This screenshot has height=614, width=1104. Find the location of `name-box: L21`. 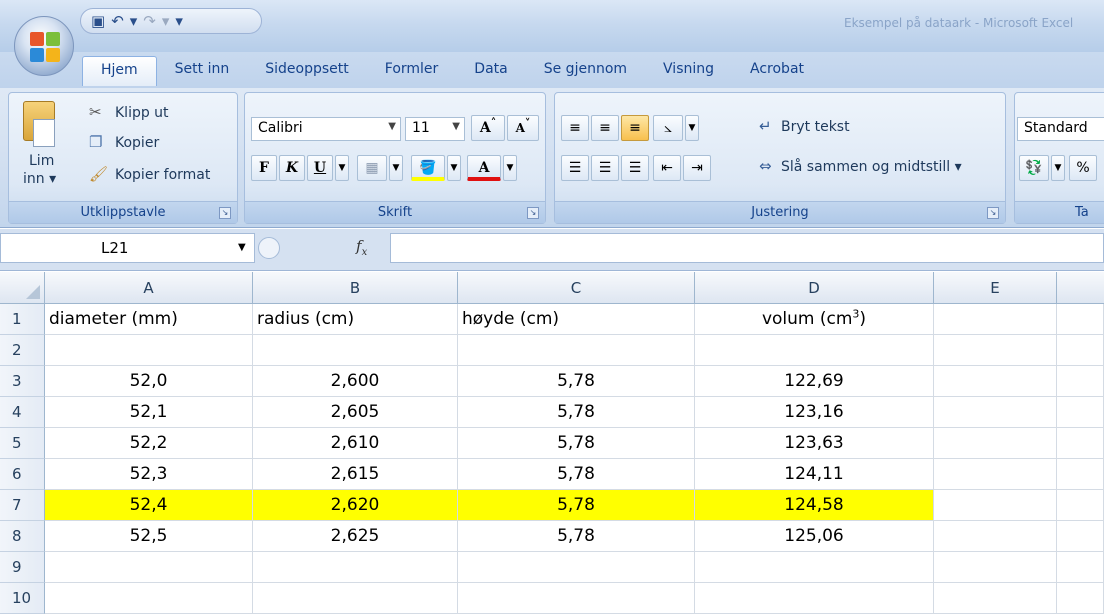

name-box: L21 is located at coordinates (127, 248).